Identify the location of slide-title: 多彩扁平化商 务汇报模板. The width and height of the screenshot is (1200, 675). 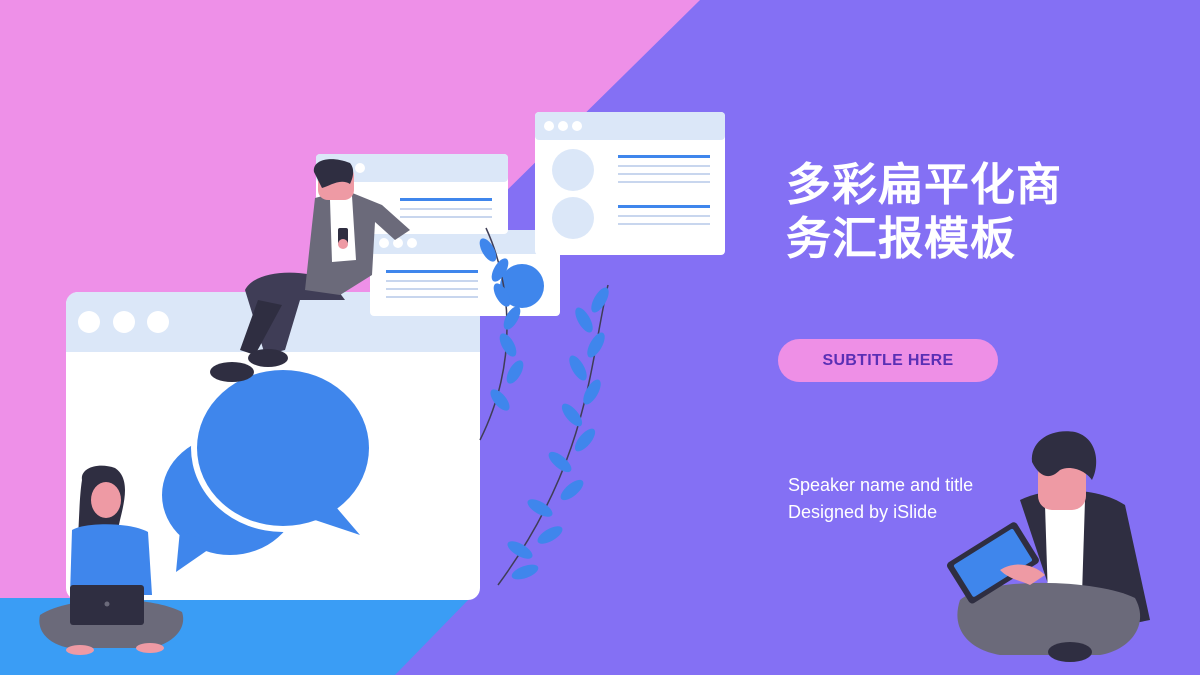
(976, 212).